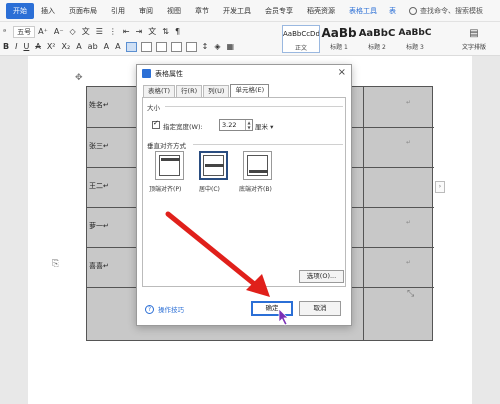 Image resolution: width=500 pixels, height=404 pixels. I want to click on ribbon-row-font: ᵃ 五号 A⁺ A⁻ ◇ 文 ☰ ⋮ ⇤ ⇥ 文 ⇅ ¶, so click(91, 32).